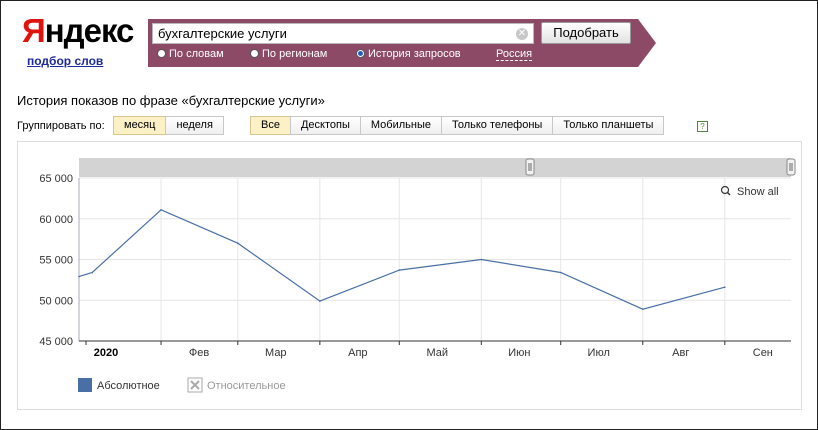 This screenshot has width=818, height=430. What do you see at coordinates (763, 353) in the screenshot?
I see `x-tick-label: Сен` at bounding box center [763, 353].